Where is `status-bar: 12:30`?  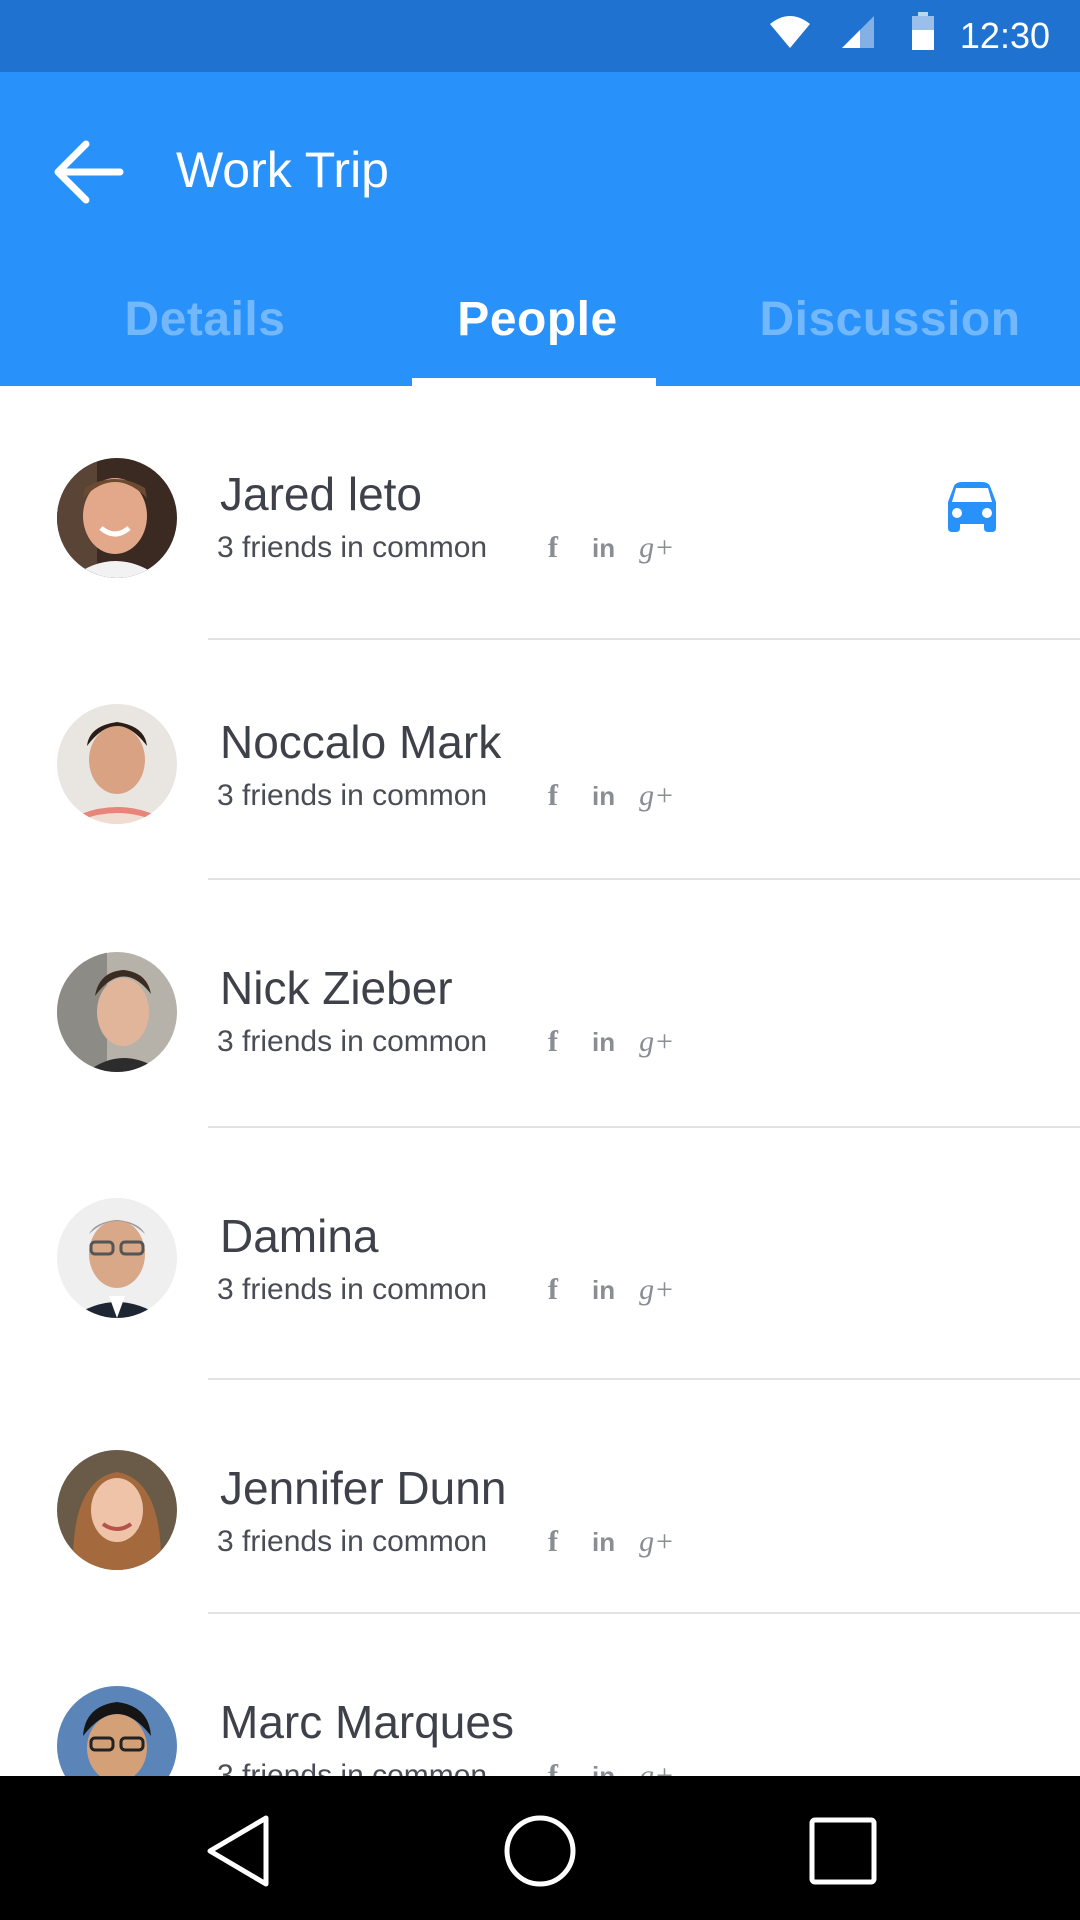 status-bar: 12:30 is located at coordinates (540, 36).